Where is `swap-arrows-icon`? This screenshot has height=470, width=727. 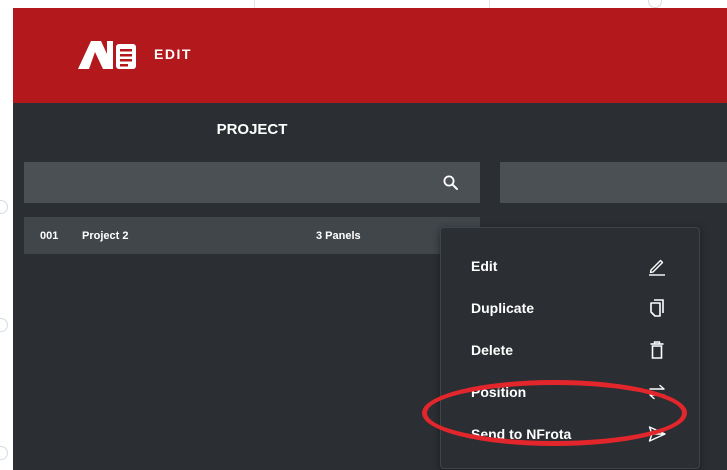
swap-arrows-icon is located at coordinates (657, 392).